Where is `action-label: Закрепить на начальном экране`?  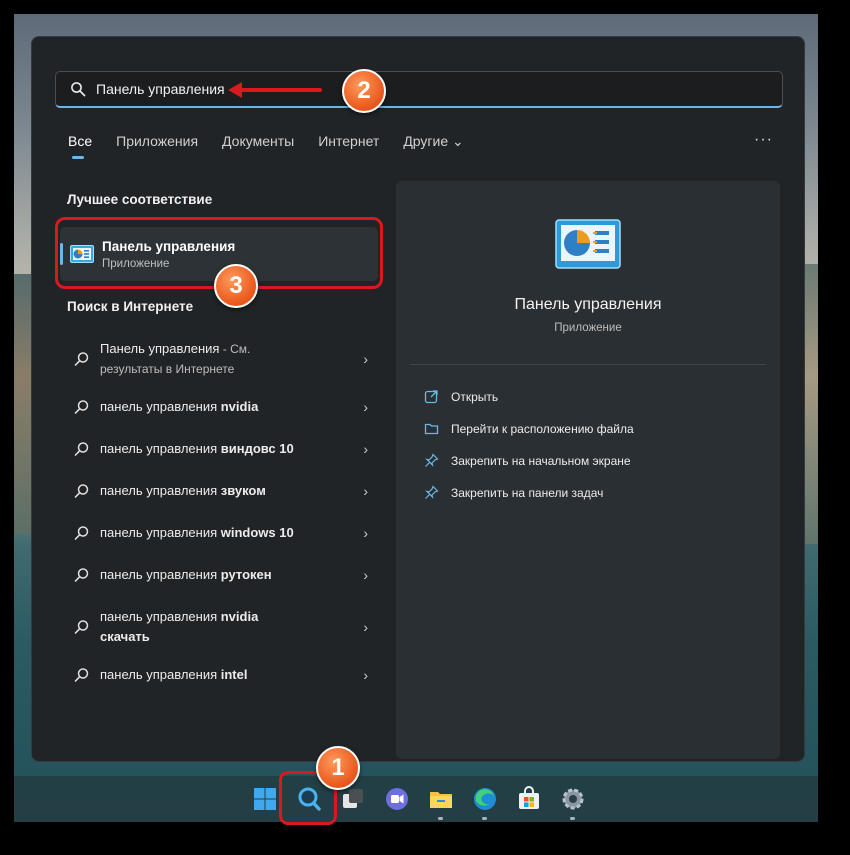
action-label: Закрепить на начальном экране is located at coordinates (541, 460).